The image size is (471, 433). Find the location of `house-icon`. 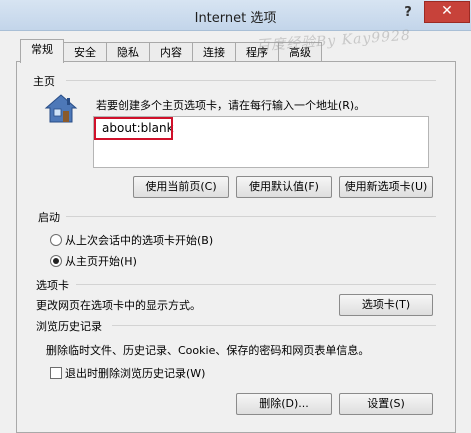

house-icon is located at coordinates (61, 109).